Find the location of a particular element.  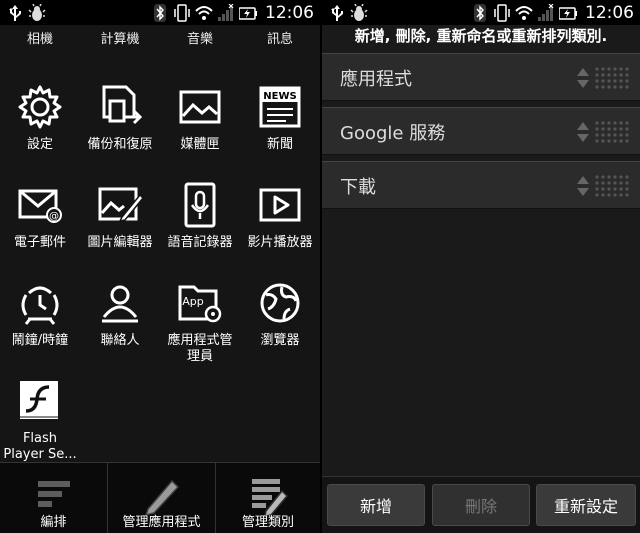

email-icon: @ is located at coordinates (40, 205).